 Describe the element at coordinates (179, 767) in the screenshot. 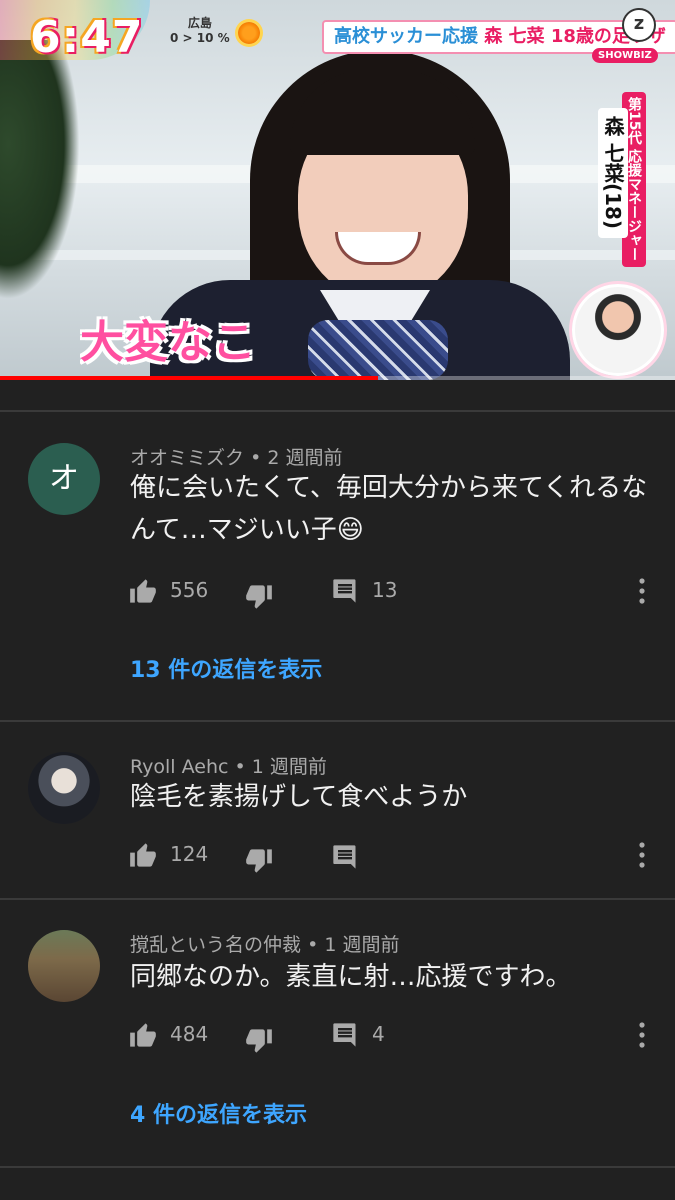

I see `comment-author: Ryoll Aehc` at that location.